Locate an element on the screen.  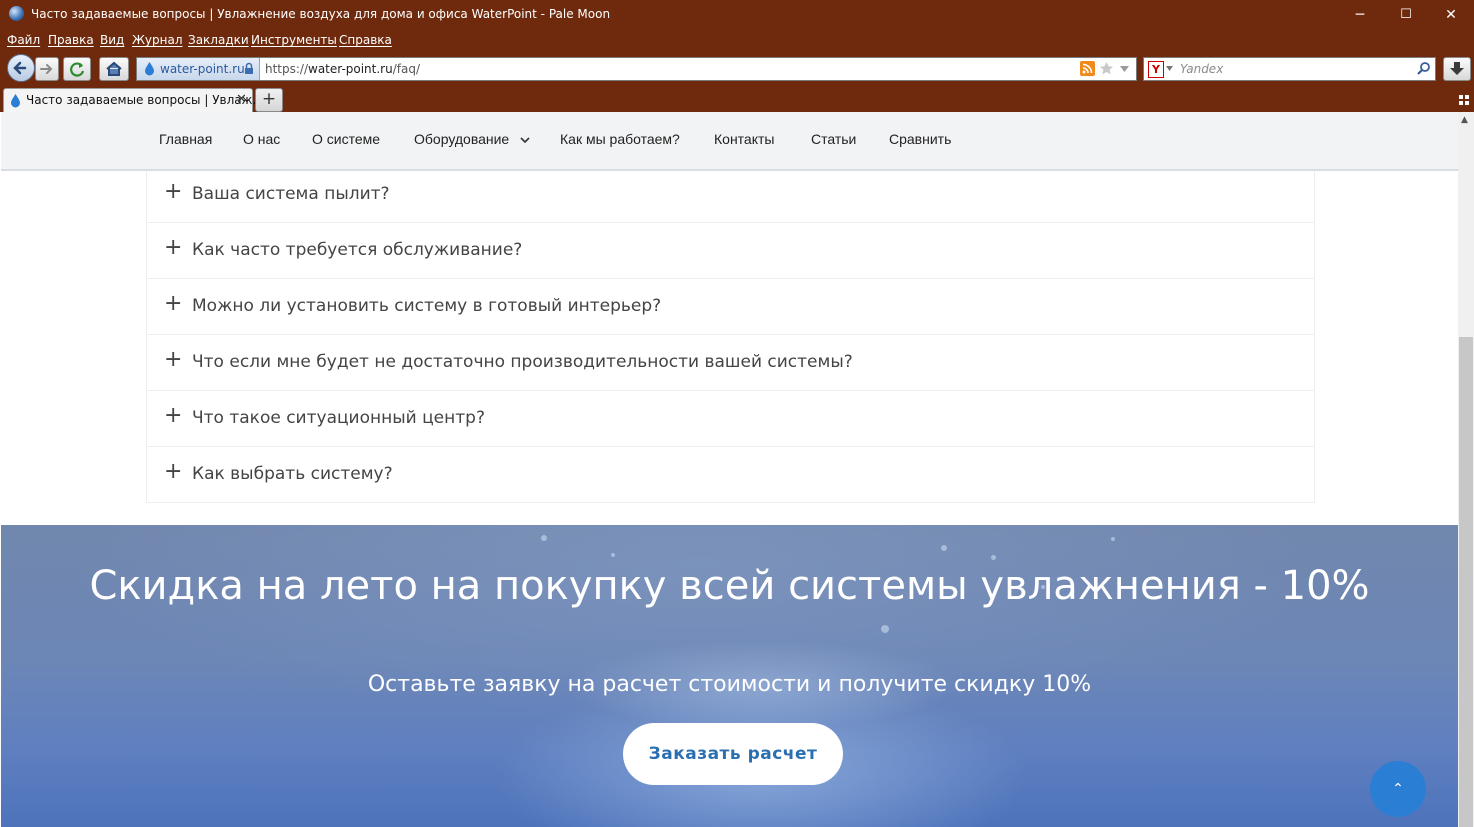
search-box: Y Yandex is located at coordinates (1289, 69).